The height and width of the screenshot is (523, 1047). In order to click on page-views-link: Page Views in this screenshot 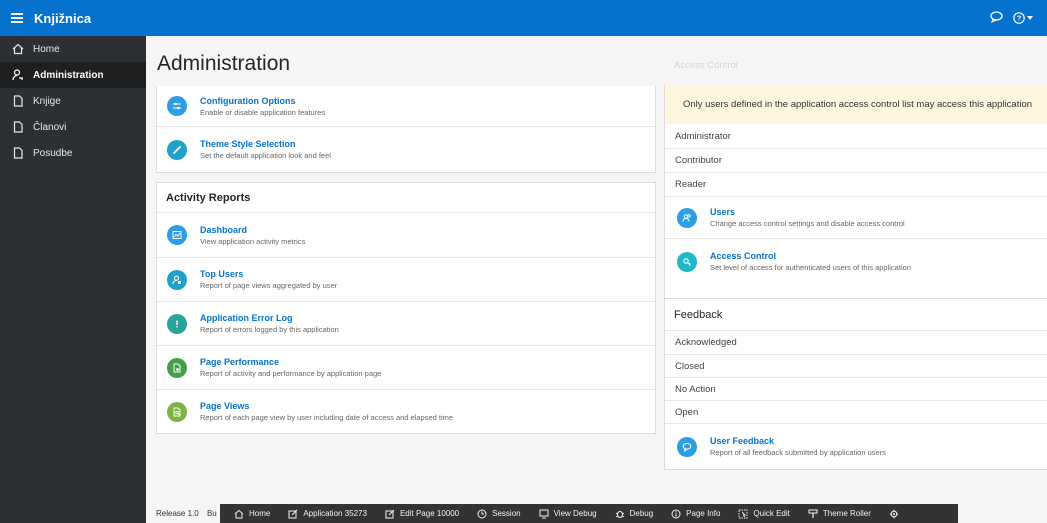, I will do `click(326, 406)`.